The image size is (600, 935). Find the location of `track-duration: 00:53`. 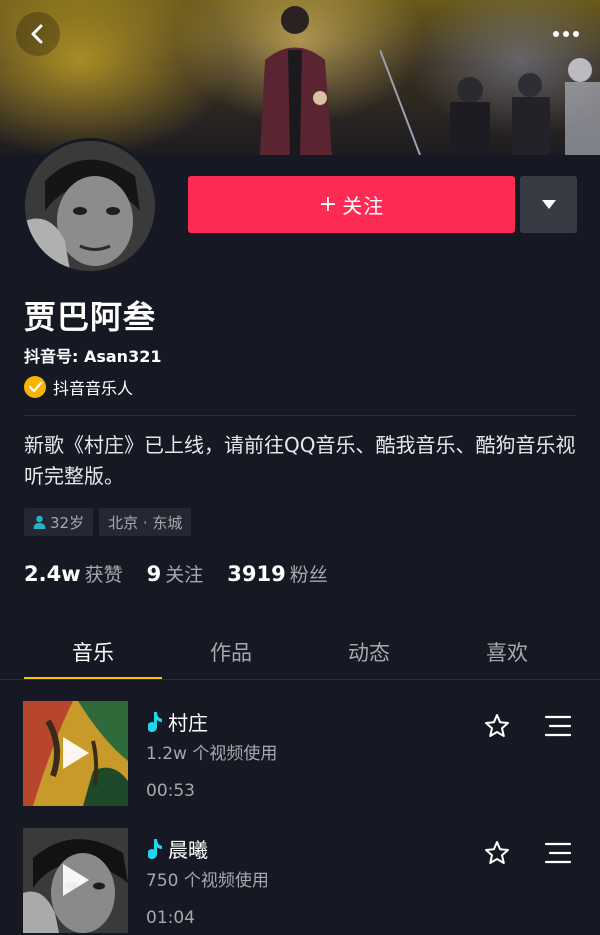

track-duration: 00:53 is located at coordinates (170, 791).